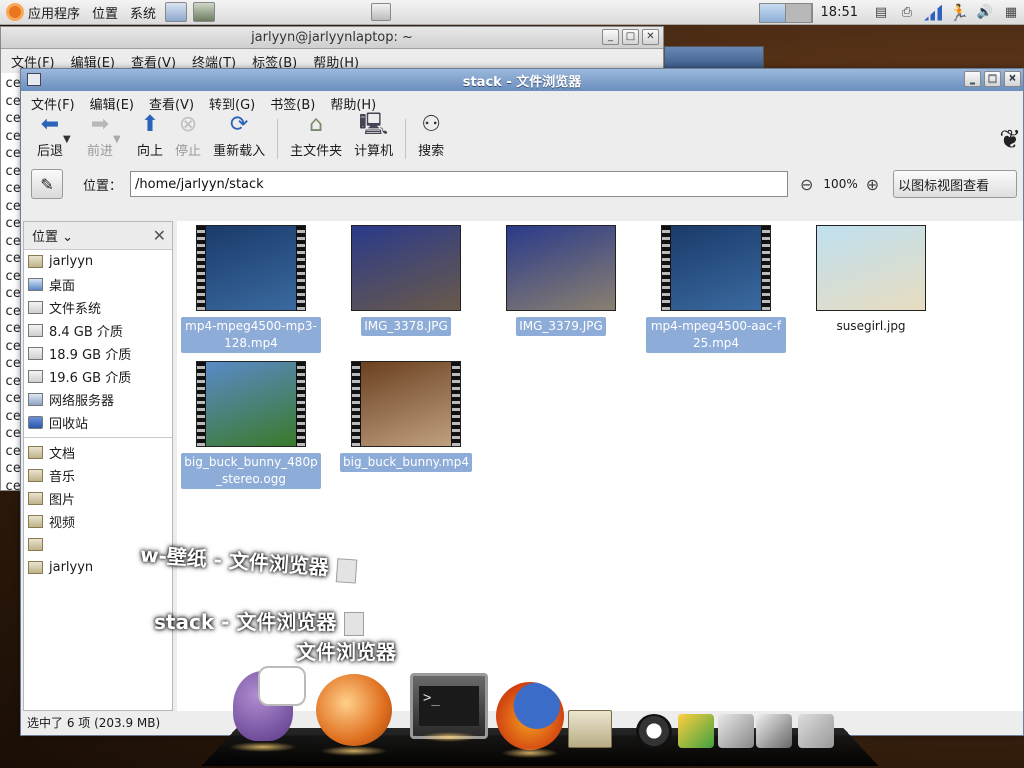 This screenshot has height=768, width=1024. I want to click on zoom-level: 100%, so click(840, 184).